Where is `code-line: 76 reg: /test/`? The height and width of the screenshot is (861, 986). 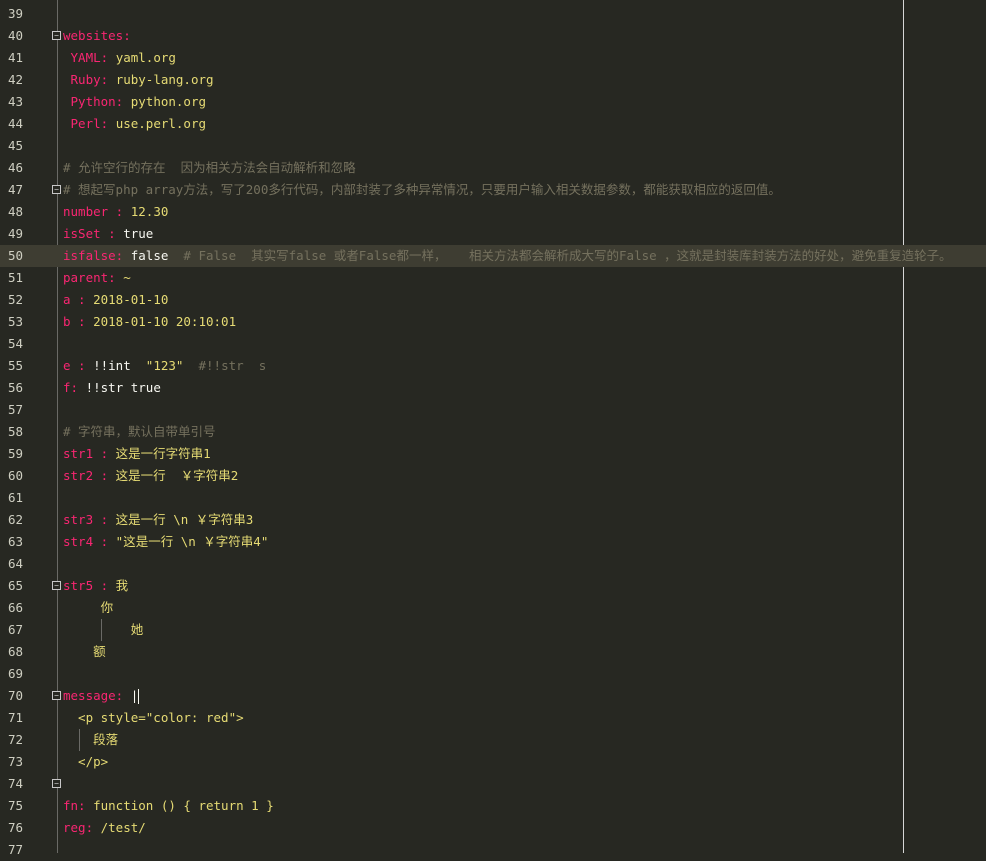 code-line: 76 reg: /test/ is located at coordinates (493, 828).